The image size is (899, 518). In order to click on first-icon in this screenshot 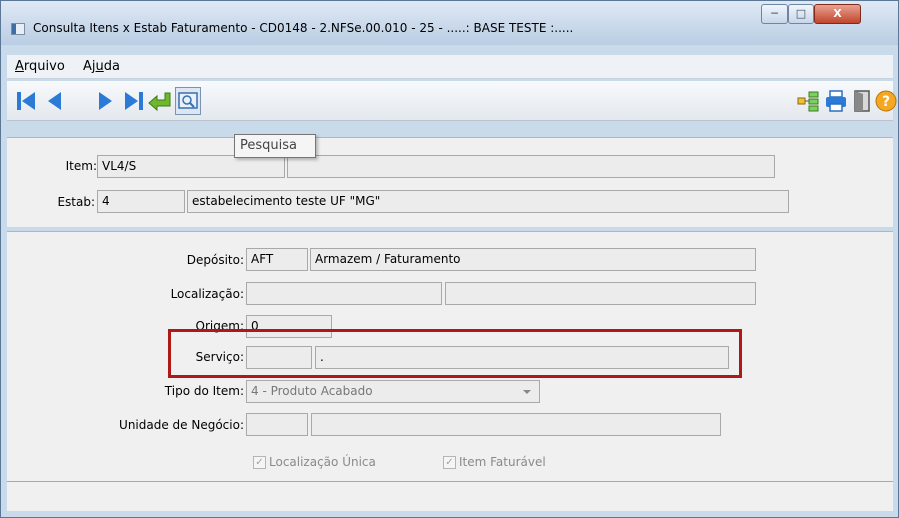, I will do `click(26, 101)`.